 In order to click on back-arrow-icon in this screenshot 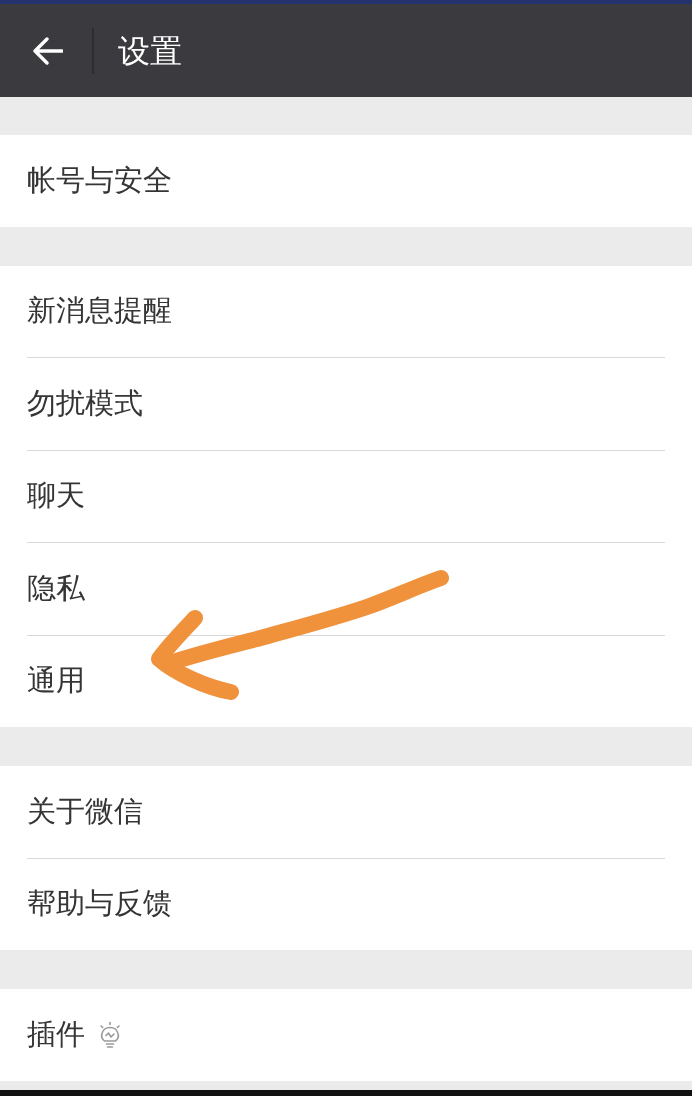, I will do `click(48, 50)`.